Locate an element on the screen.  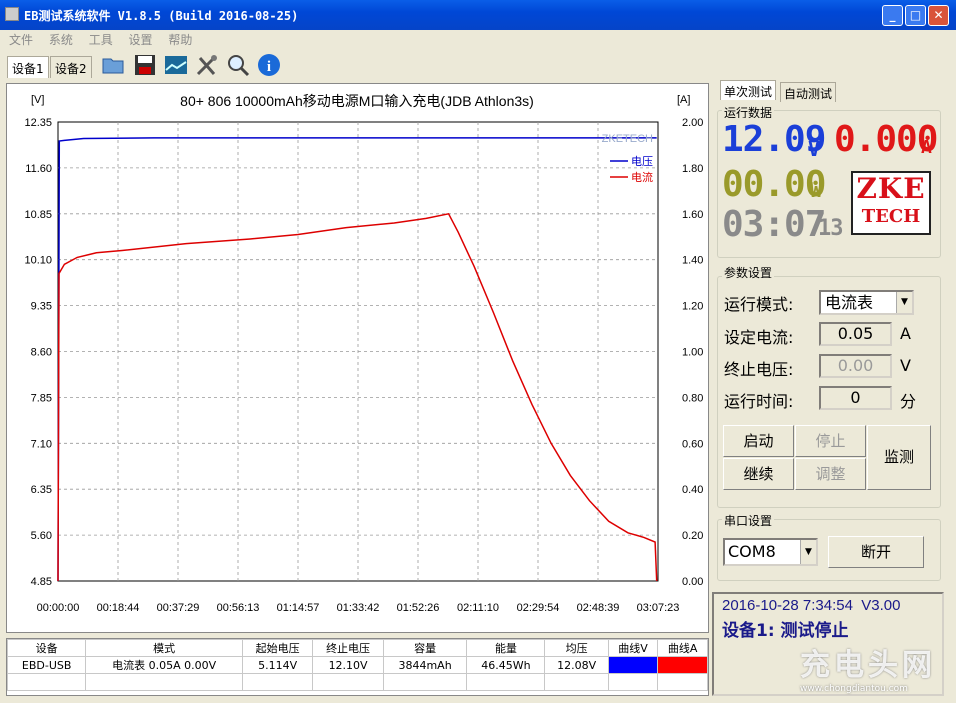
y-right-tick-label: 0.20 is located at coordinates (692, 536).